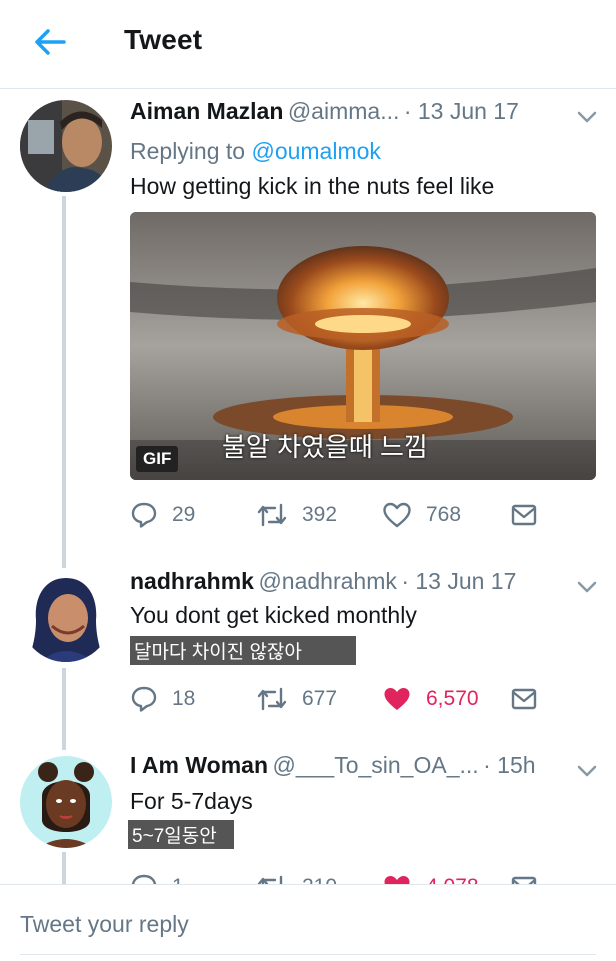 The width and height of the screenshot is (616, 961). I want to click on reply-input: Tweet your reply, so click(104, 924).